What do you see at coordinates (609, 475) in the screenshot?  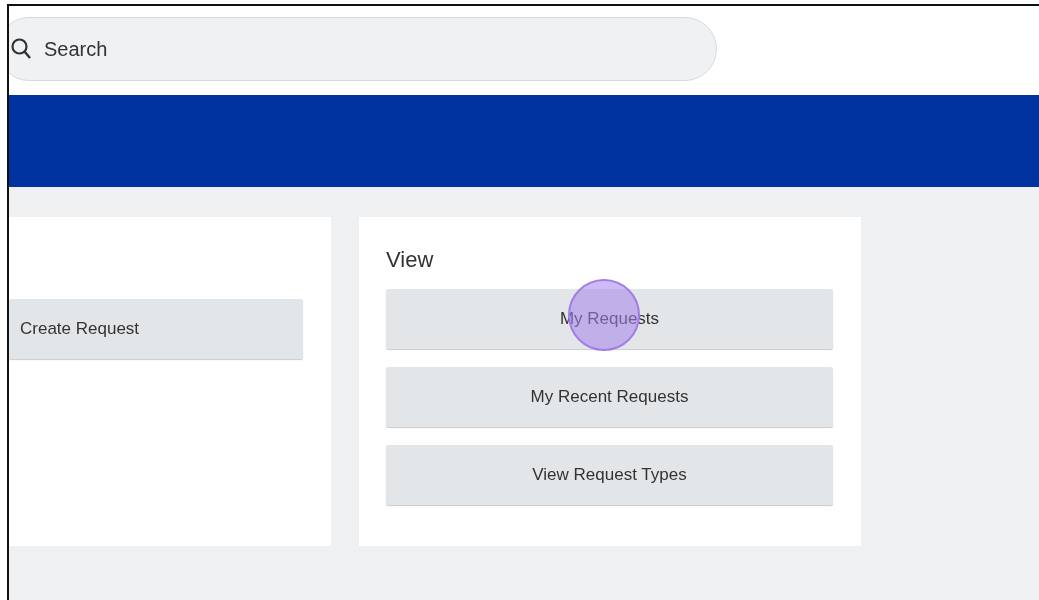 I see `action-button: View Request Types` at bounding box center [609, 475].